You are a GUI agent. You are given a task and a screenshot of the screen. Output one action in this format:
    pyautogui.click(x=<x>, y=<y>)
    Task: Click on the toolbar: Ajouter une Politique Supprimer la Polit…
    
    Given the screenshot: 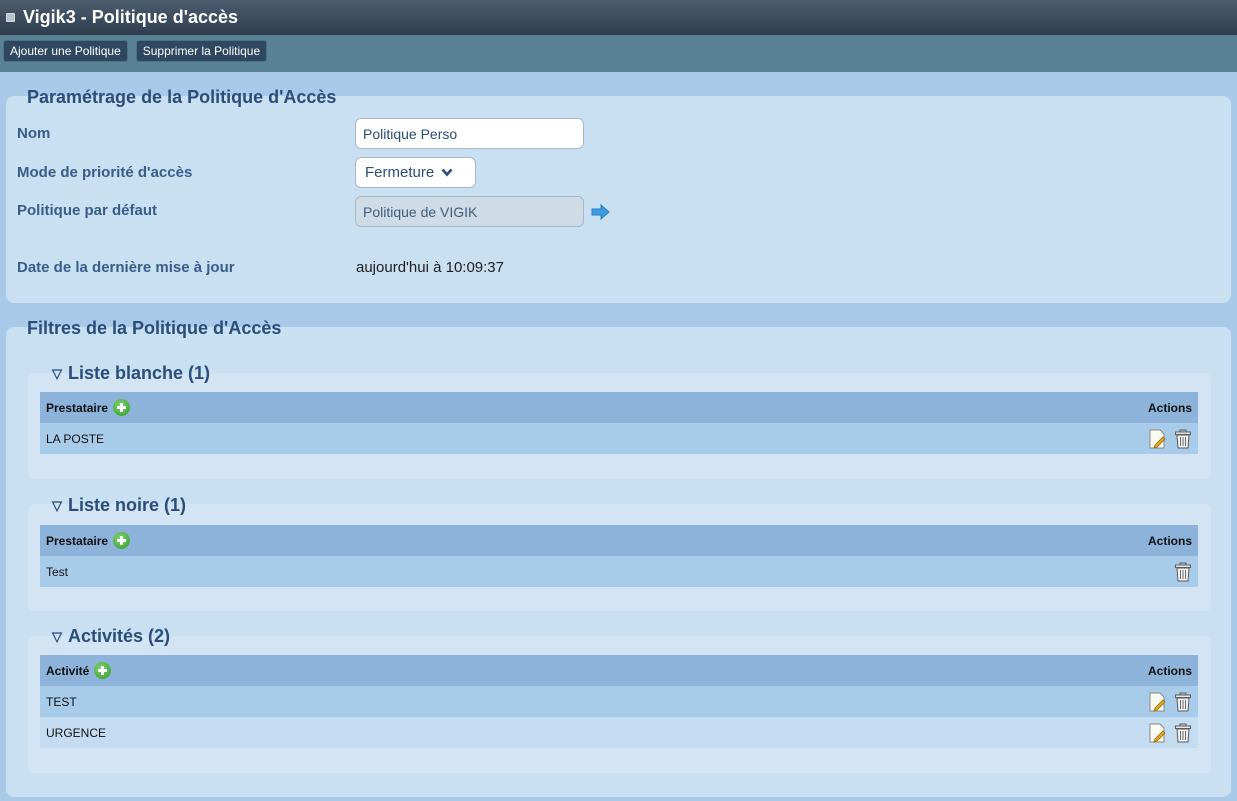 What is the action you would take?
    pyautogui.click(x=618, y=53)
    